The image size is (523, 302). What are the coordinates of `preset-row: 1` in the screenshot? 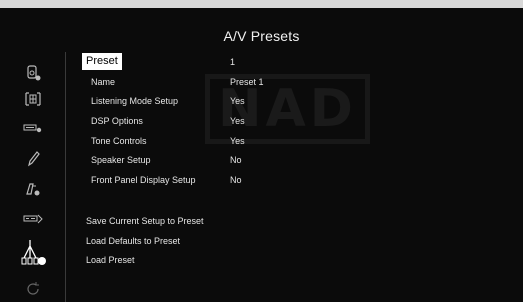 It's located at (261, 62).